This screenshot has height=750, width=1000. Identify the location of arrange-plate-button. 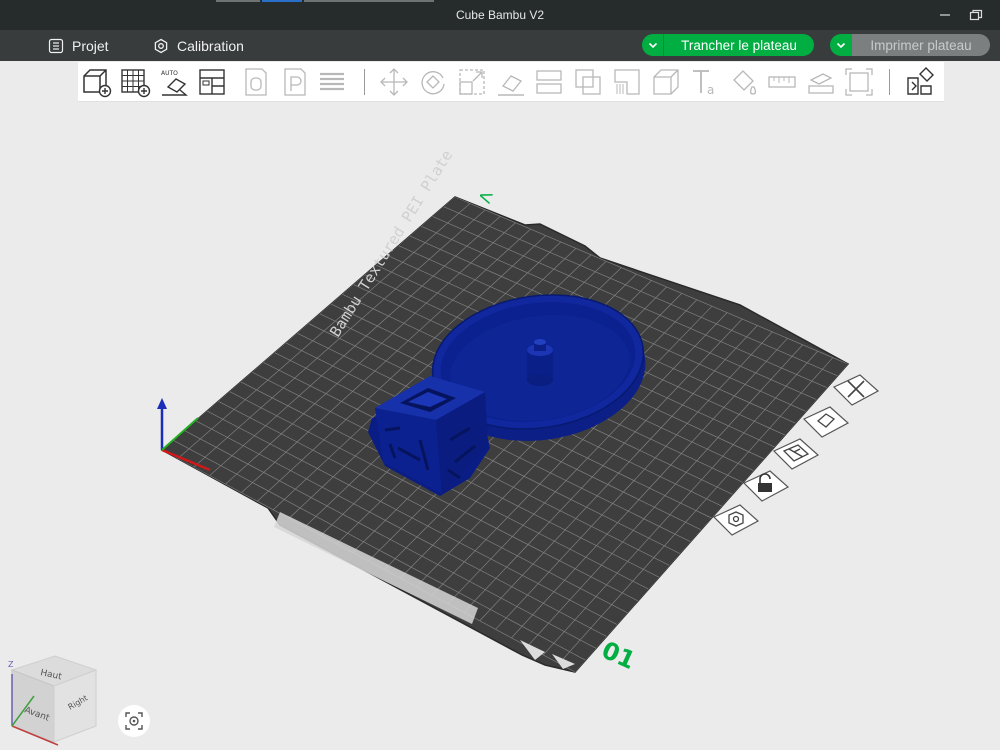
(796, 454).